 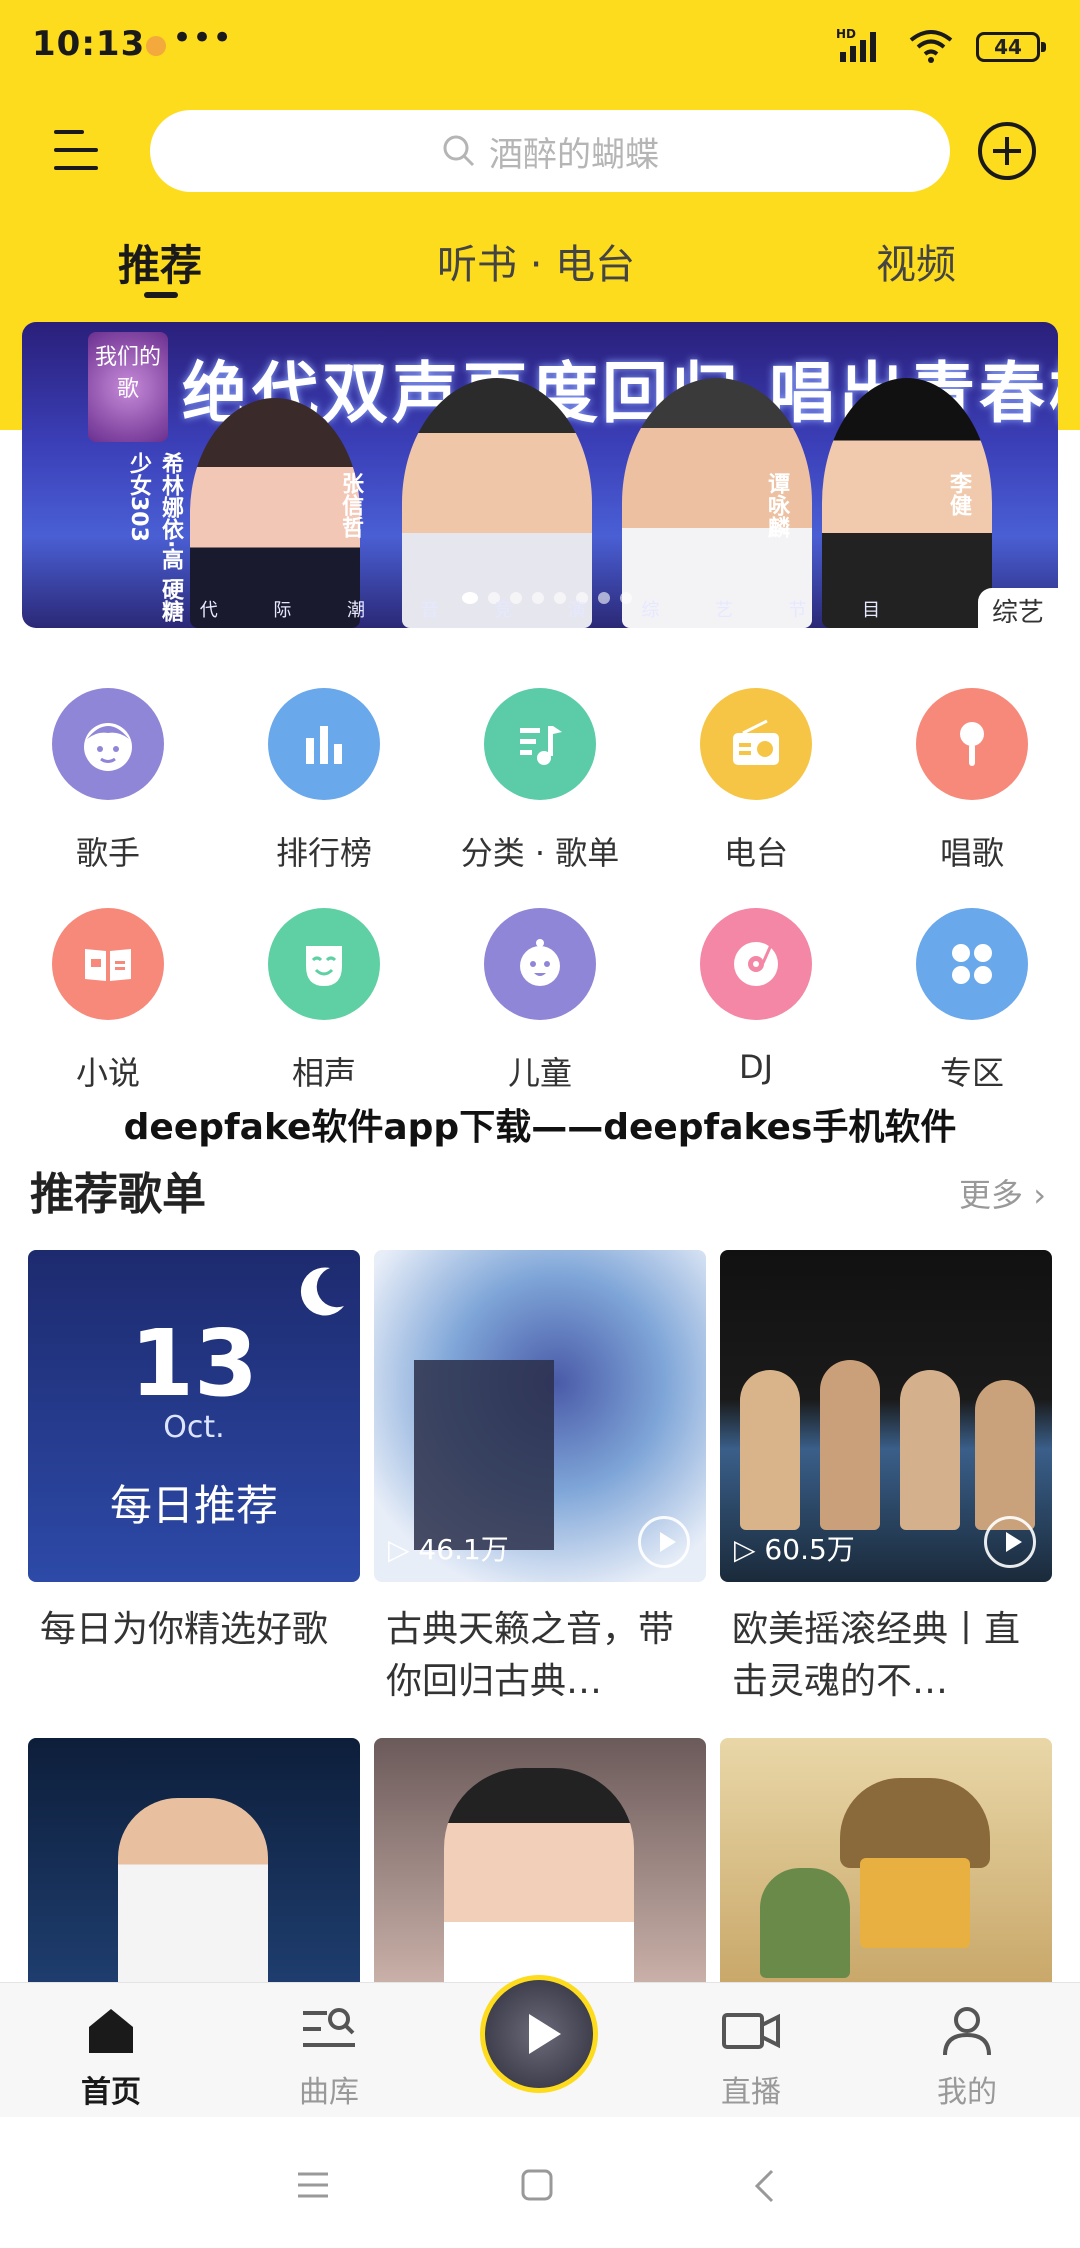 What do you see at coordinates (1011, 47) in the screenshot?
I see `battery-indicator: 44` at bounding box center [1011, 47].